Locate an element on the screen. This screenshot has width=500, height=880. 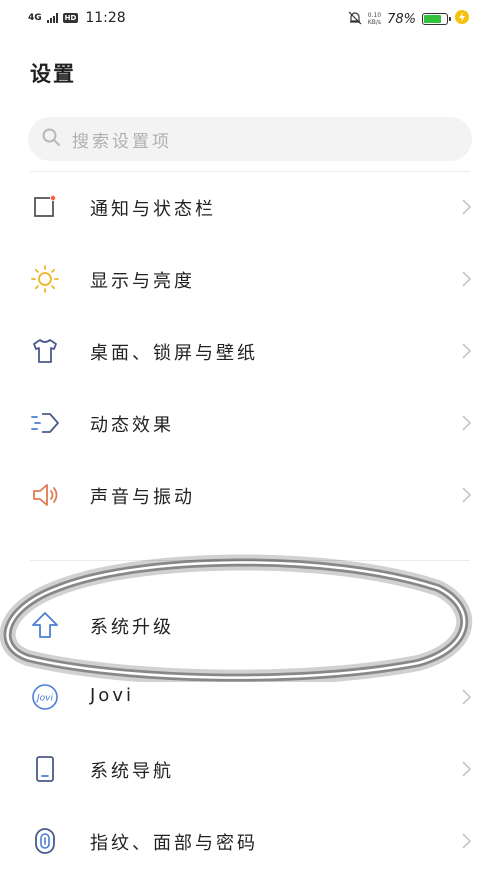
divider is located at coordinates (250, 560).